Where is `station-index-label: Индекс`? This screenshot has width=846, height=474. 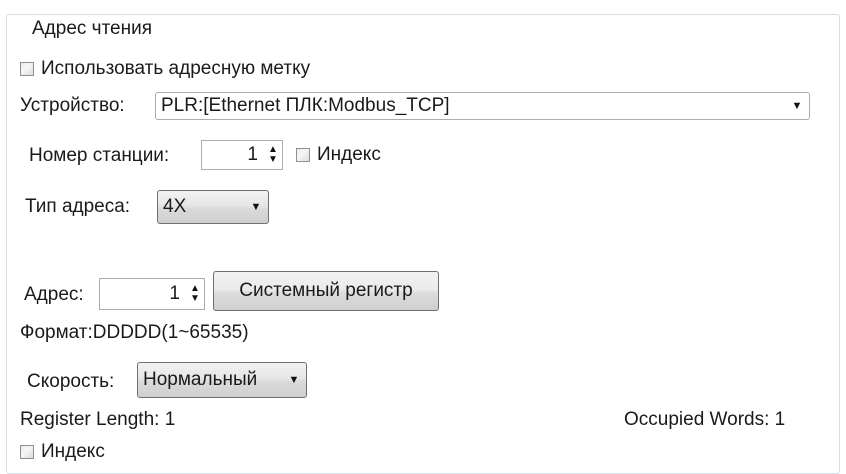 station-index-label: Индекс is located at coordinates (349, 154).